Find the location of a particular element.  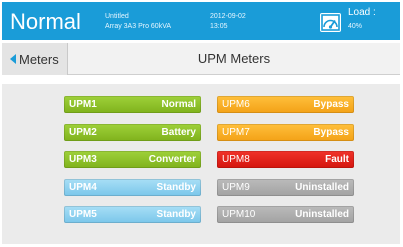

upm-tile-8: UPM8 Fault is located at coordinates (285, 159).